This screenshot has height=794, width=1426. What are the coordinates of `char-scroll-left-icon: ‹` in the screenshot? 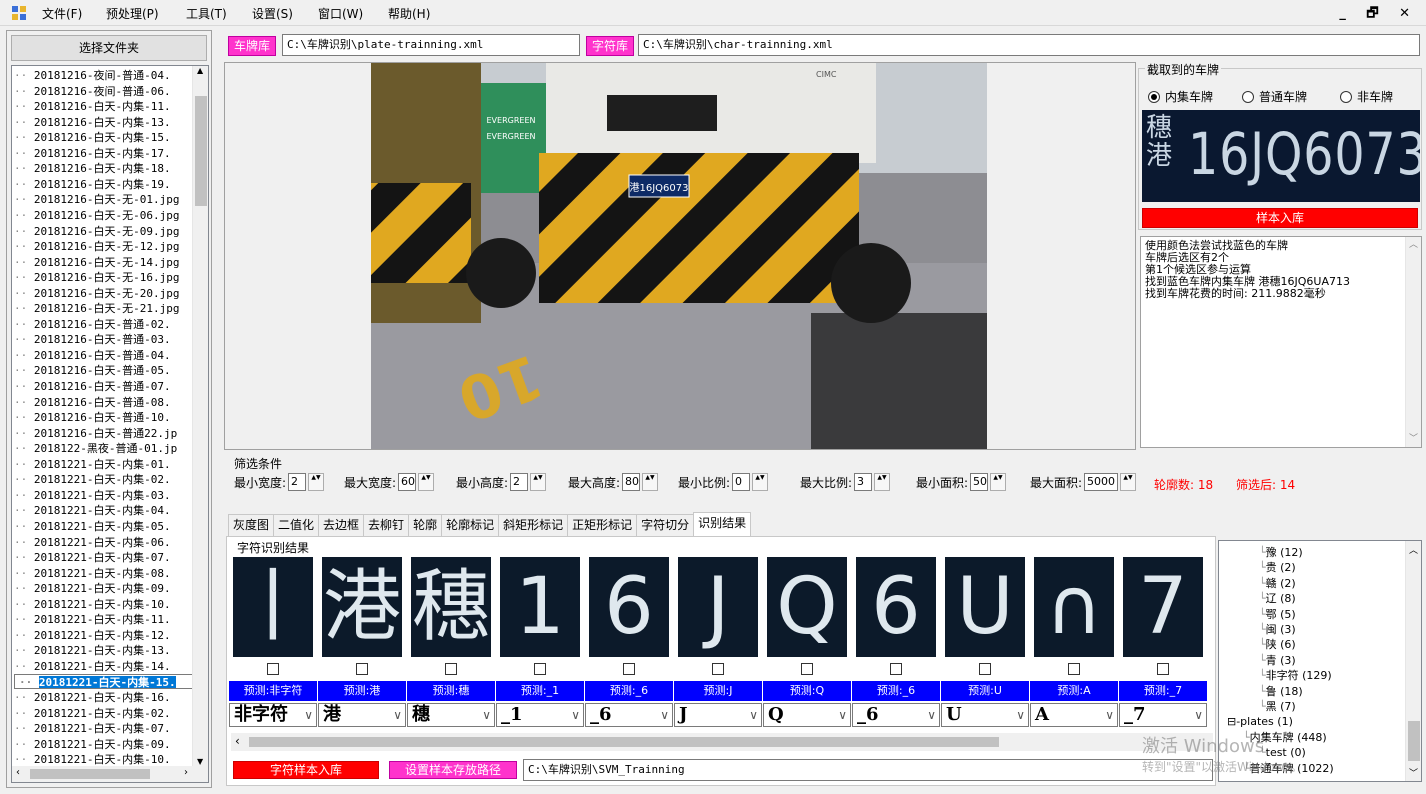 It's located at (237, 741).